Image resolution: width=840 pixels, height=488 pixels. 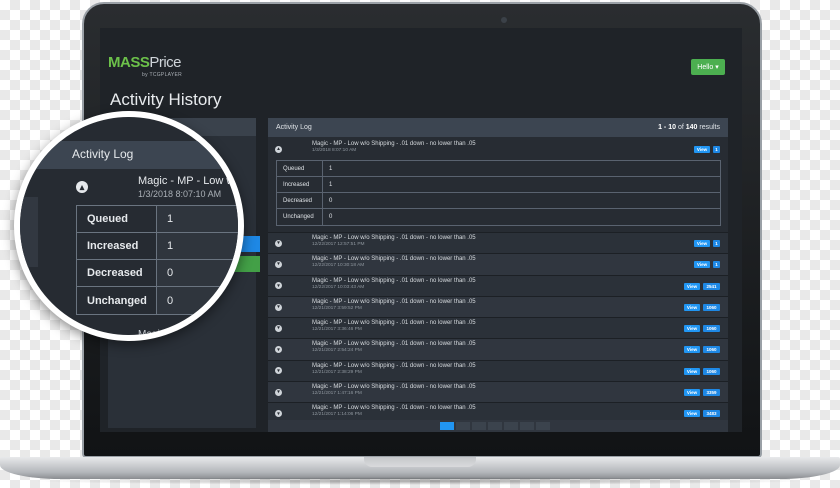 I want to click on stat-row: Increased 1, so click(x=498, y=185).